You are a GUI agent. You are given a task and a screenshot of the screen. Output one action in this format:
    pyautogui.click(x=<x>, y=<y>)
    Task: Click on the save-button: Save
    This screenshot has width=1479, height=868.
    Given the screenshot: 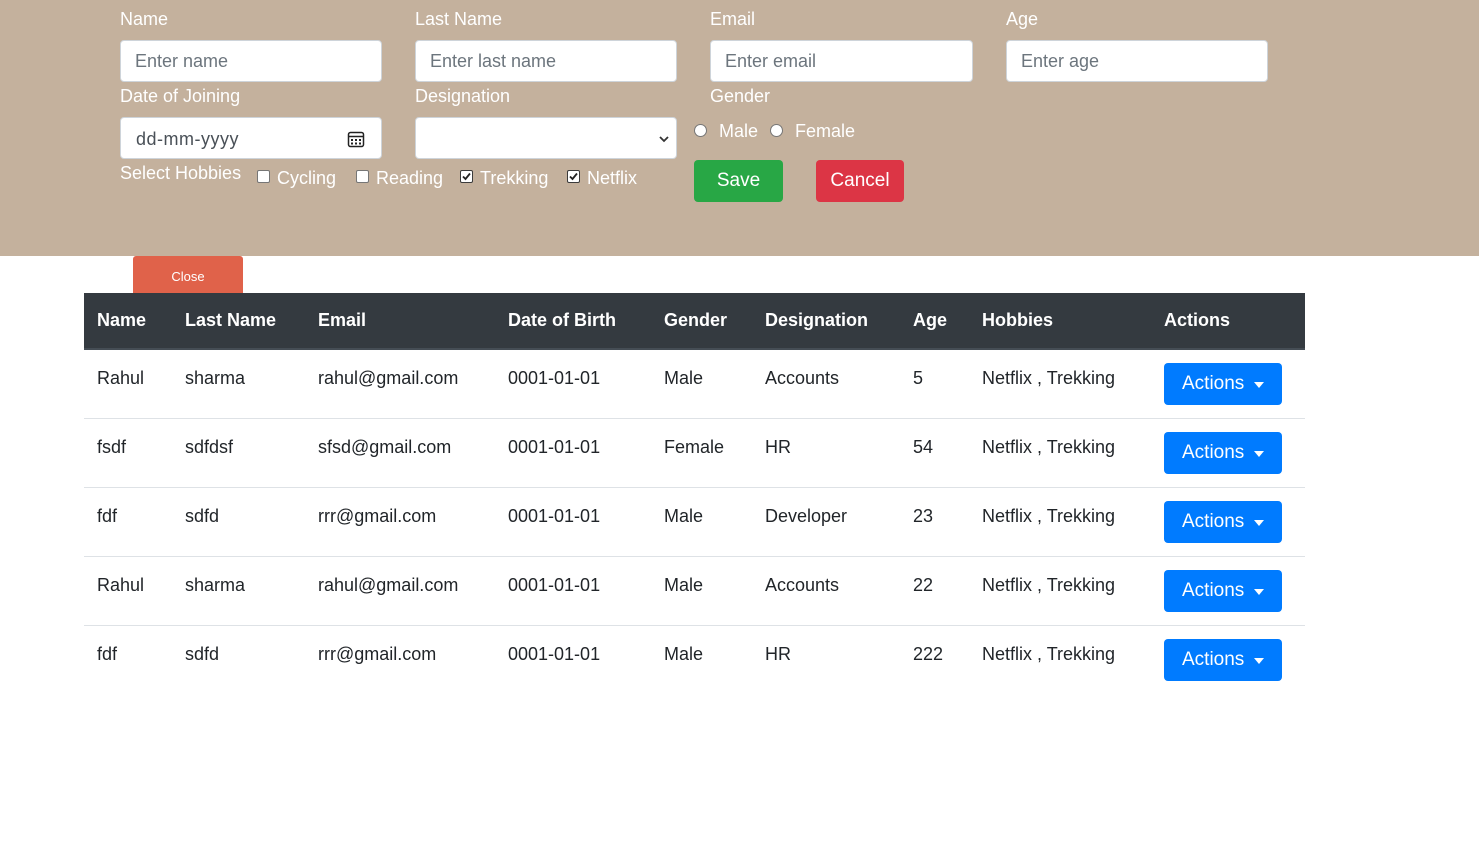 What is the action you would take?
    pyautogui.click(x=738, y=181)
    